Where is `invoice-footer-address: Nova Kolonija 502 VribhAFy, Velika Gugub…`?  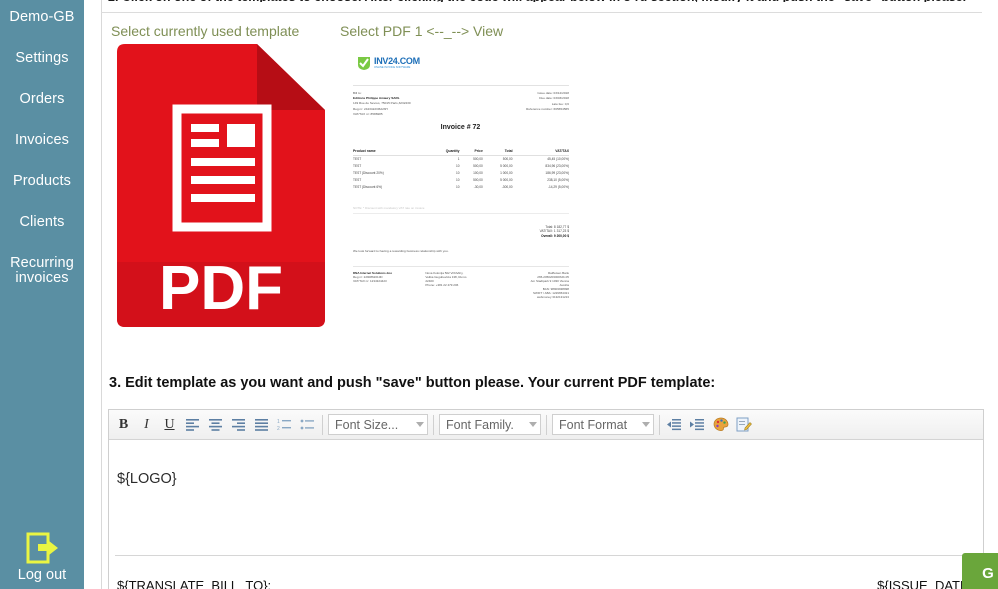
invoice-footer-address: Nova Kolonija 502 VribhAFy, Velika Gugub… is located at coordinates (446, 279).